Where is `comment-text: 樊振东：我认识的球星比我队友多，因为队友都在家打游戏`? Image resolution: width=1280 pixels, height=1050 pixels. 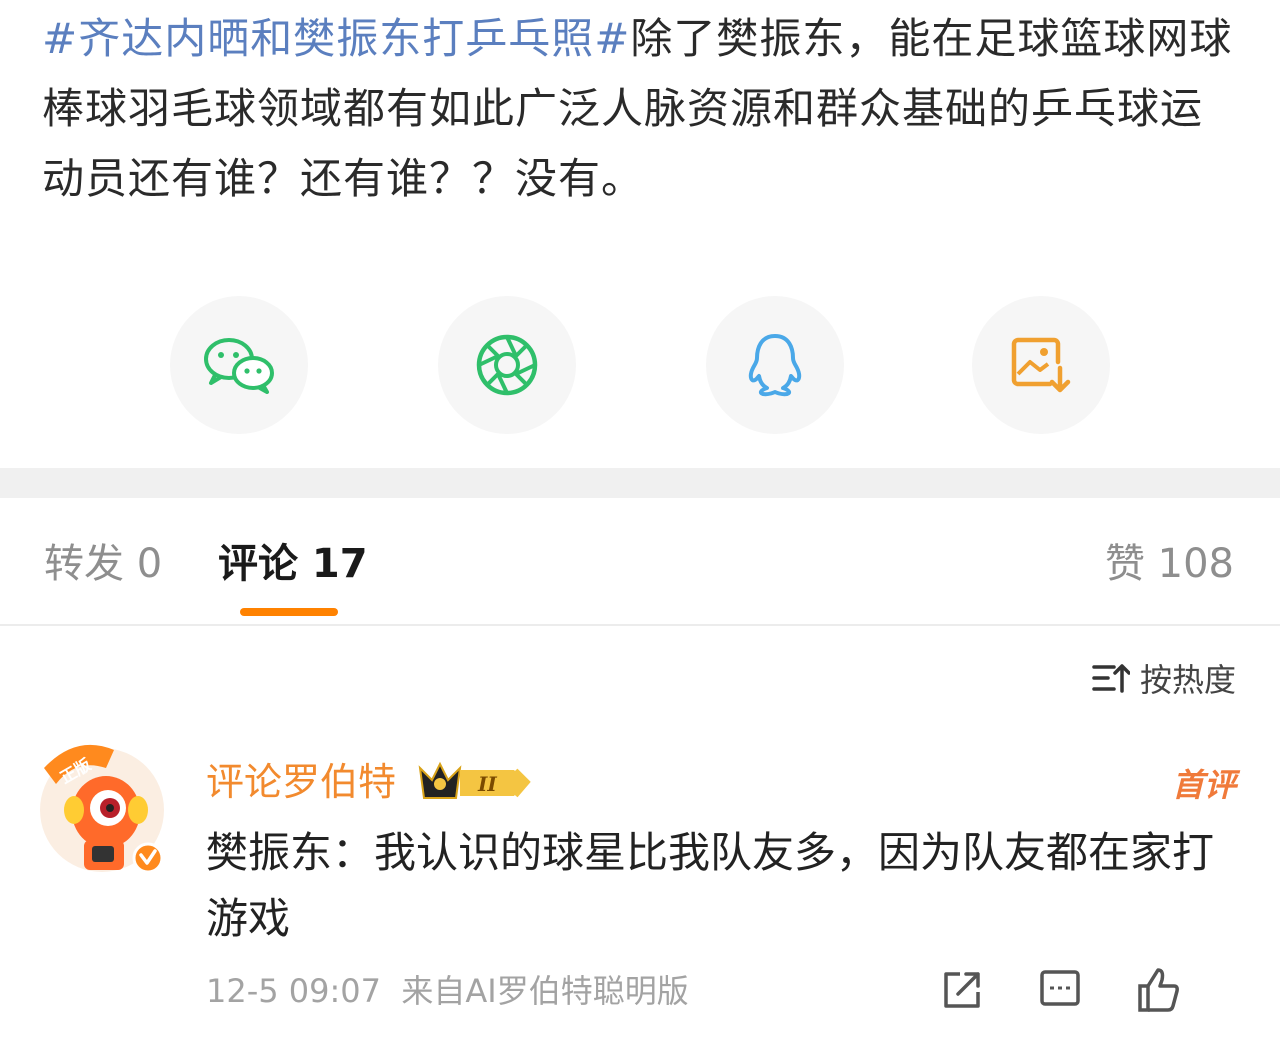
comment-text: 樊振东：我认识的球星比我队友多，因为队友都在家打游戏 is located at coordinates (710, 885).